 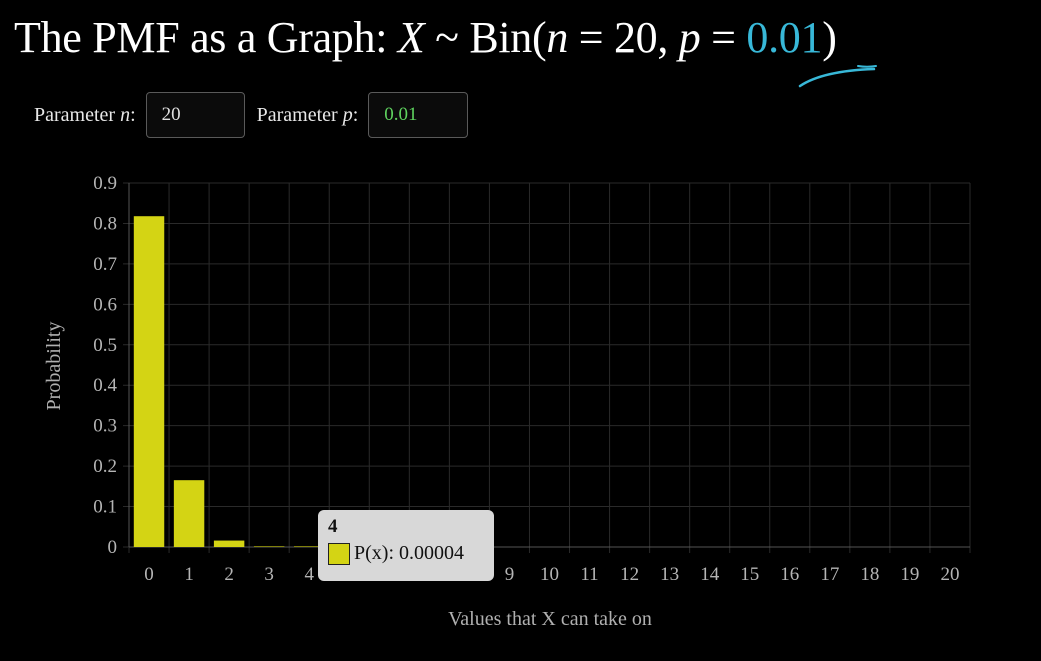 I want to click on y-tick-label: 0.2, so click(x=105, y=466).